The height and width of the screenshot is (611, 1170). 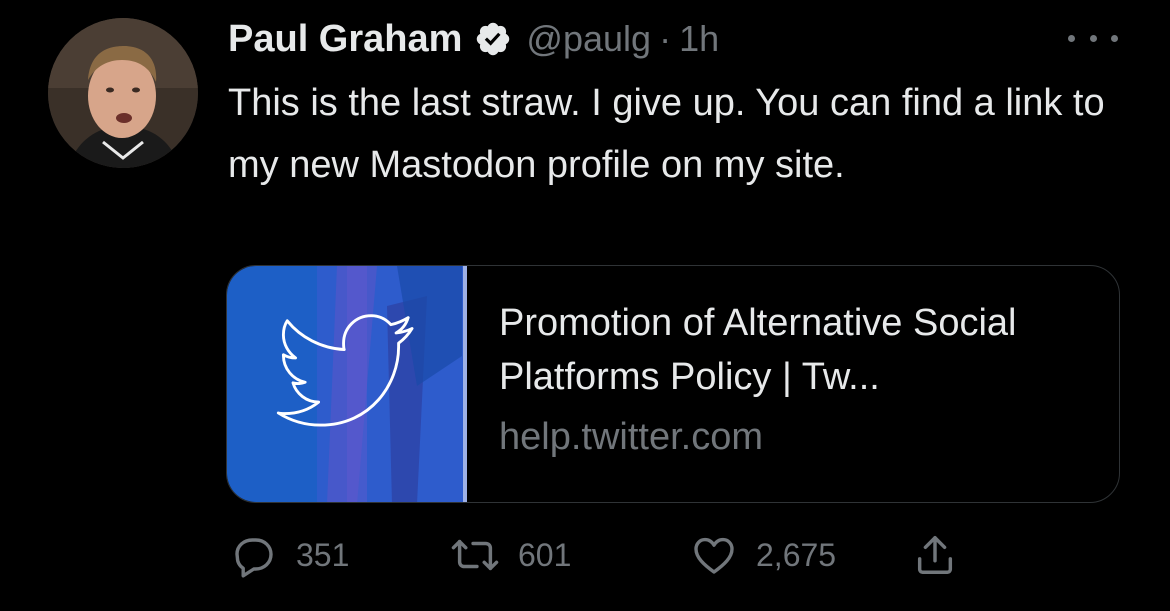 What do you see at coordinates (585, 555) in the screenshot?
I see `tweet-actions: 351 601 2,675` at bounding box center [585, 555].